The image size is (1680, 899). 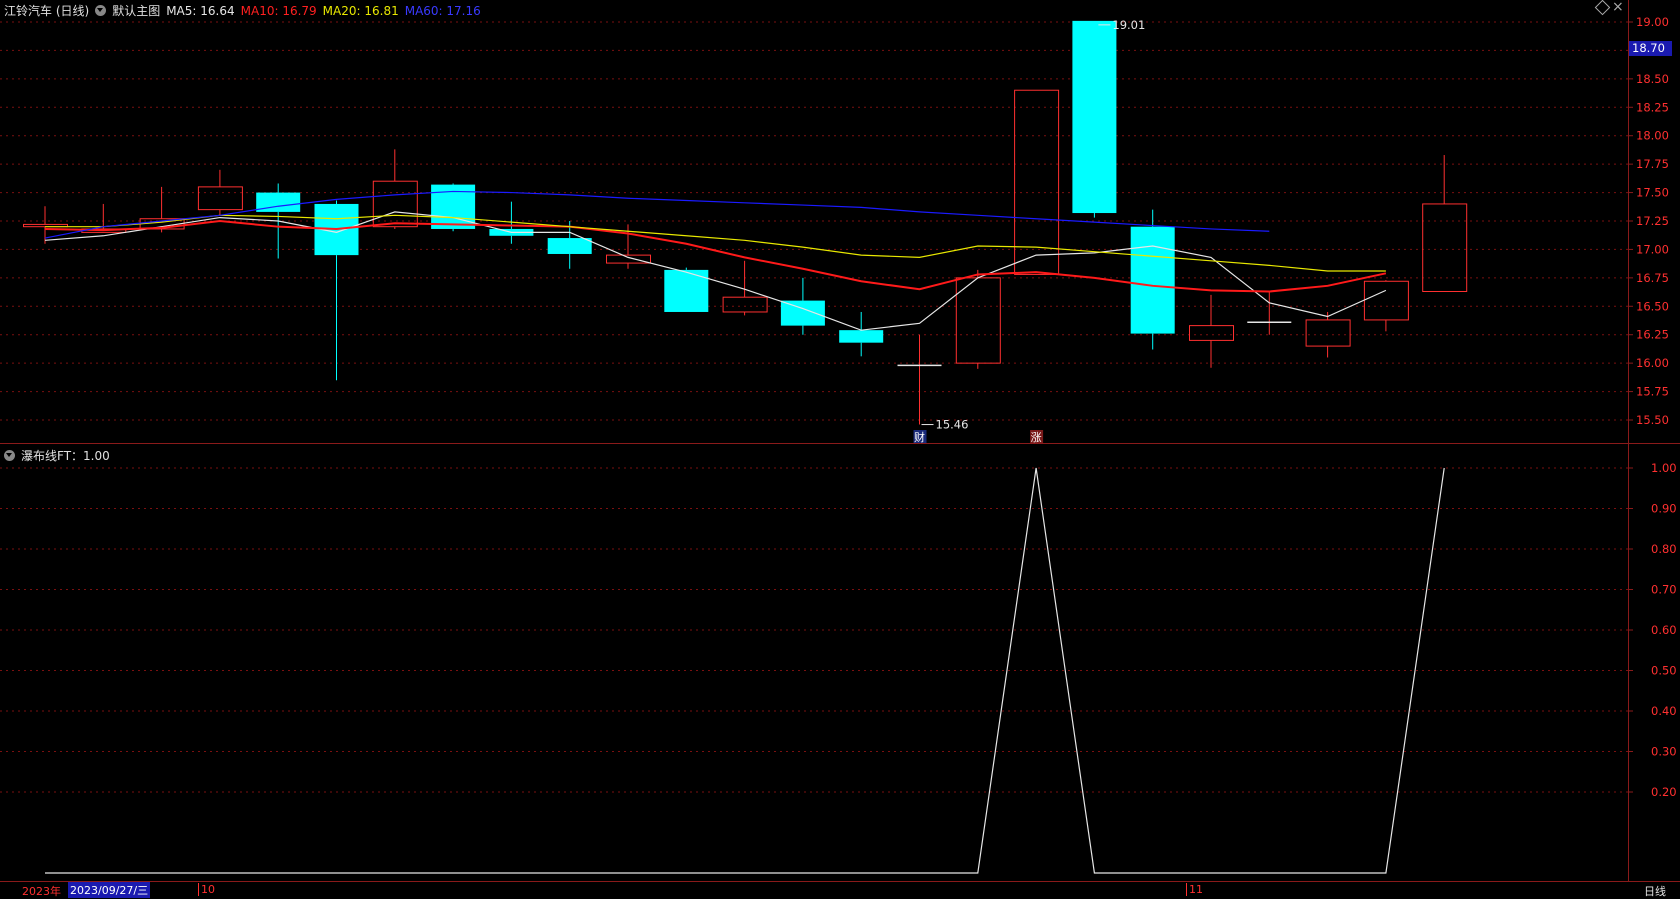 I want to click on price-tick-label: 18.50, so click(x=1652, y=79).